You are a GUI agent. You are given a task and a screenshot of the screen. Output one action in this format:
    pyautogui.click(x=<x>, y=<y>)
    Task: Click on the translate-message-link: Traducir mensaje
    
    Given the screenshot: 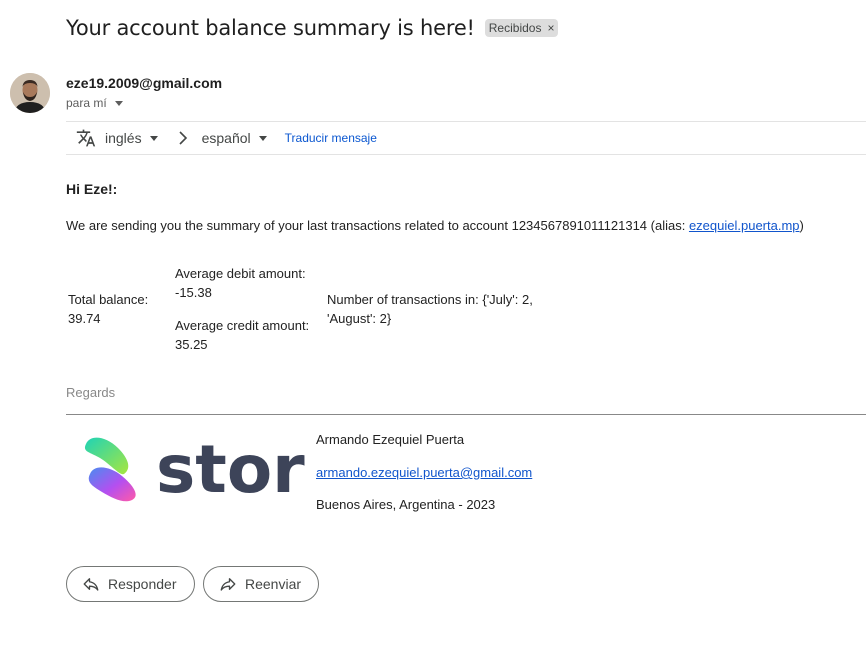 What is the action you would take?
    pyautogui.click(x=331, y=138)
    